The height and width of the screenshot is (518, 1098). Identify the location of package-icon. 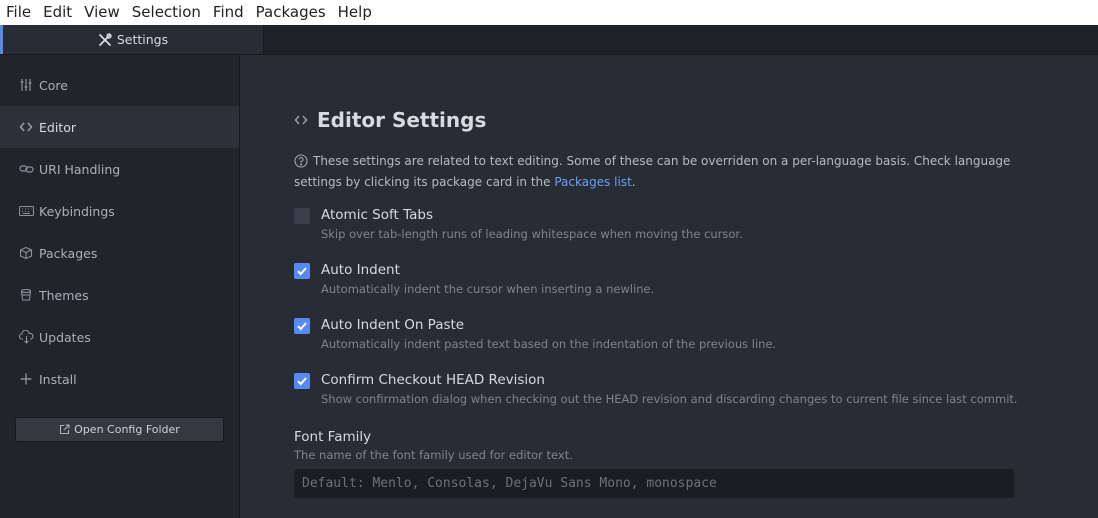
(26, 253).